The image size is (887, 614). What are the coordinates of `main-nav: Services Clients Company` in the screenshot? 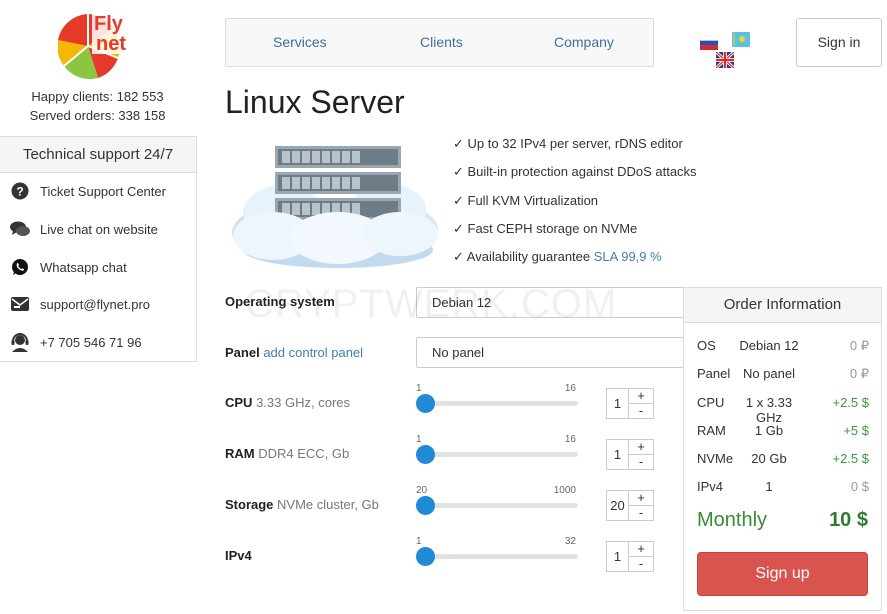 It's located at (439, 42).